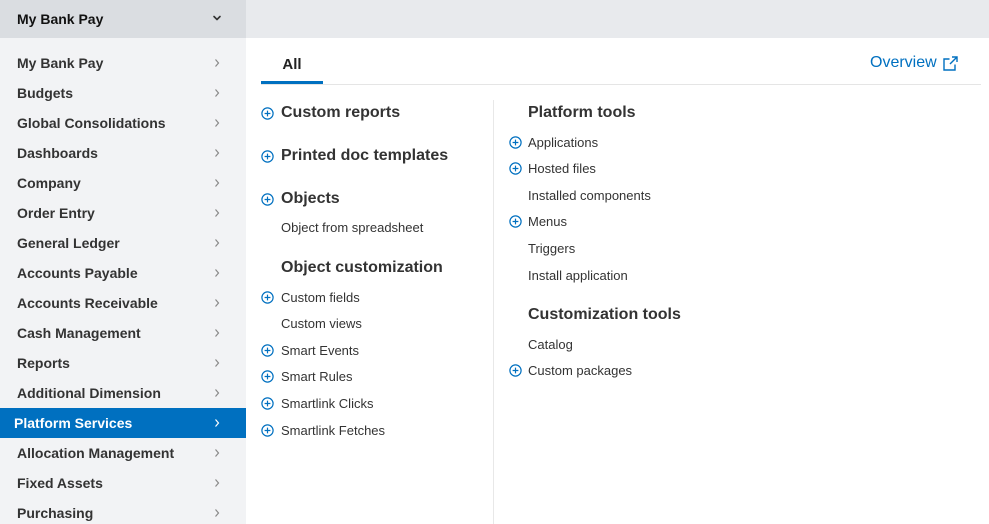 This screenshot has height=524, width=989. Describe the element at coordinates (123, 483) in the screenshot. I see `sidebar-item-fixed-assets: Fixed Assets` at that location.